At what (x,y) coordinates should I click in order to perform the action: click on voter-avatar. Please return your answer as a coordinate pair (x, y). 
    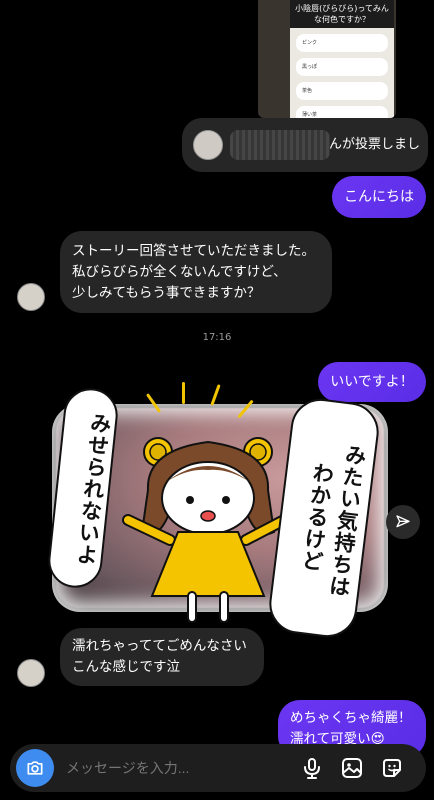
    Looking at the image, I should click on (208, 145).